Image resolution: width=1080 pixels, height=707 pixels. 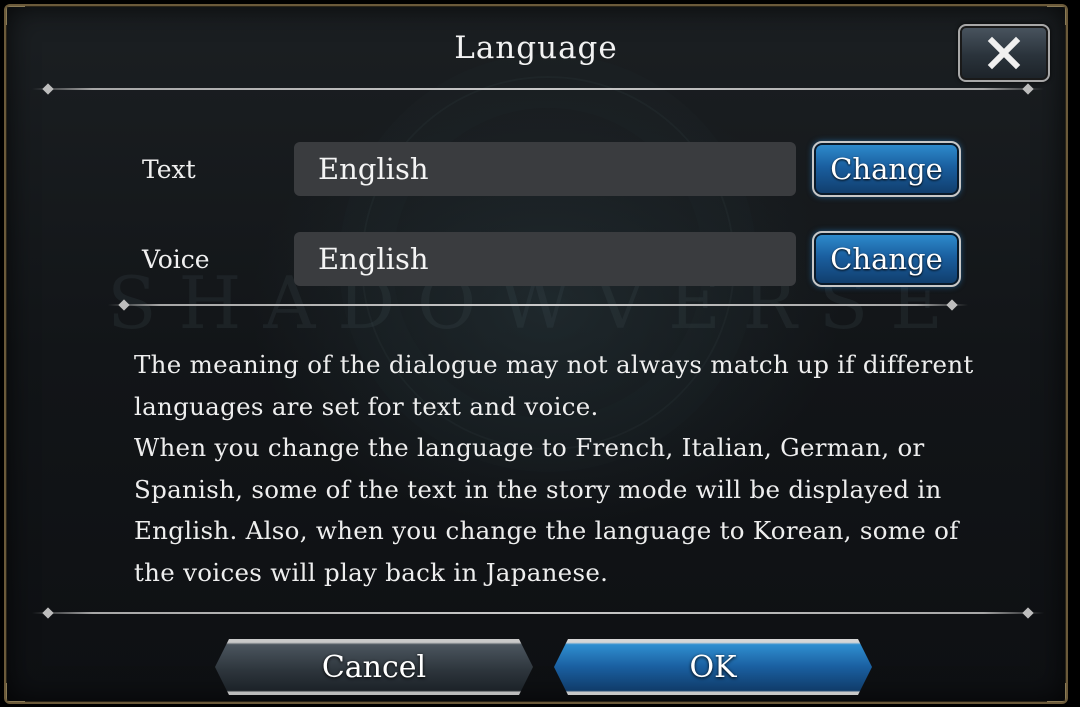 What do you see at coordinates (545, 169) in the screenshot?
I see `text-language-field: English` at bounding box center [545, 169].